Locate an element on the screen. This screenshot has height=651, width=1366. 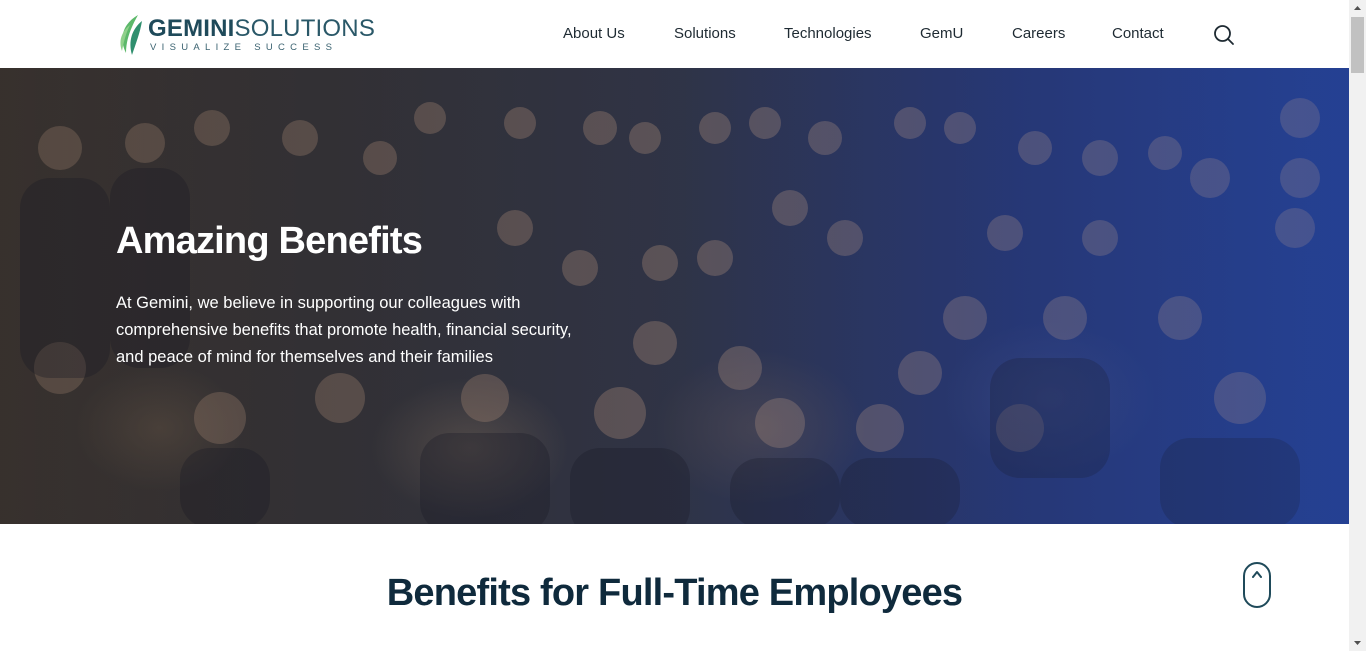
logo: GEMINISOLUTIONS VISUALIZE SUCCESS is located at coordinates (246, 34).